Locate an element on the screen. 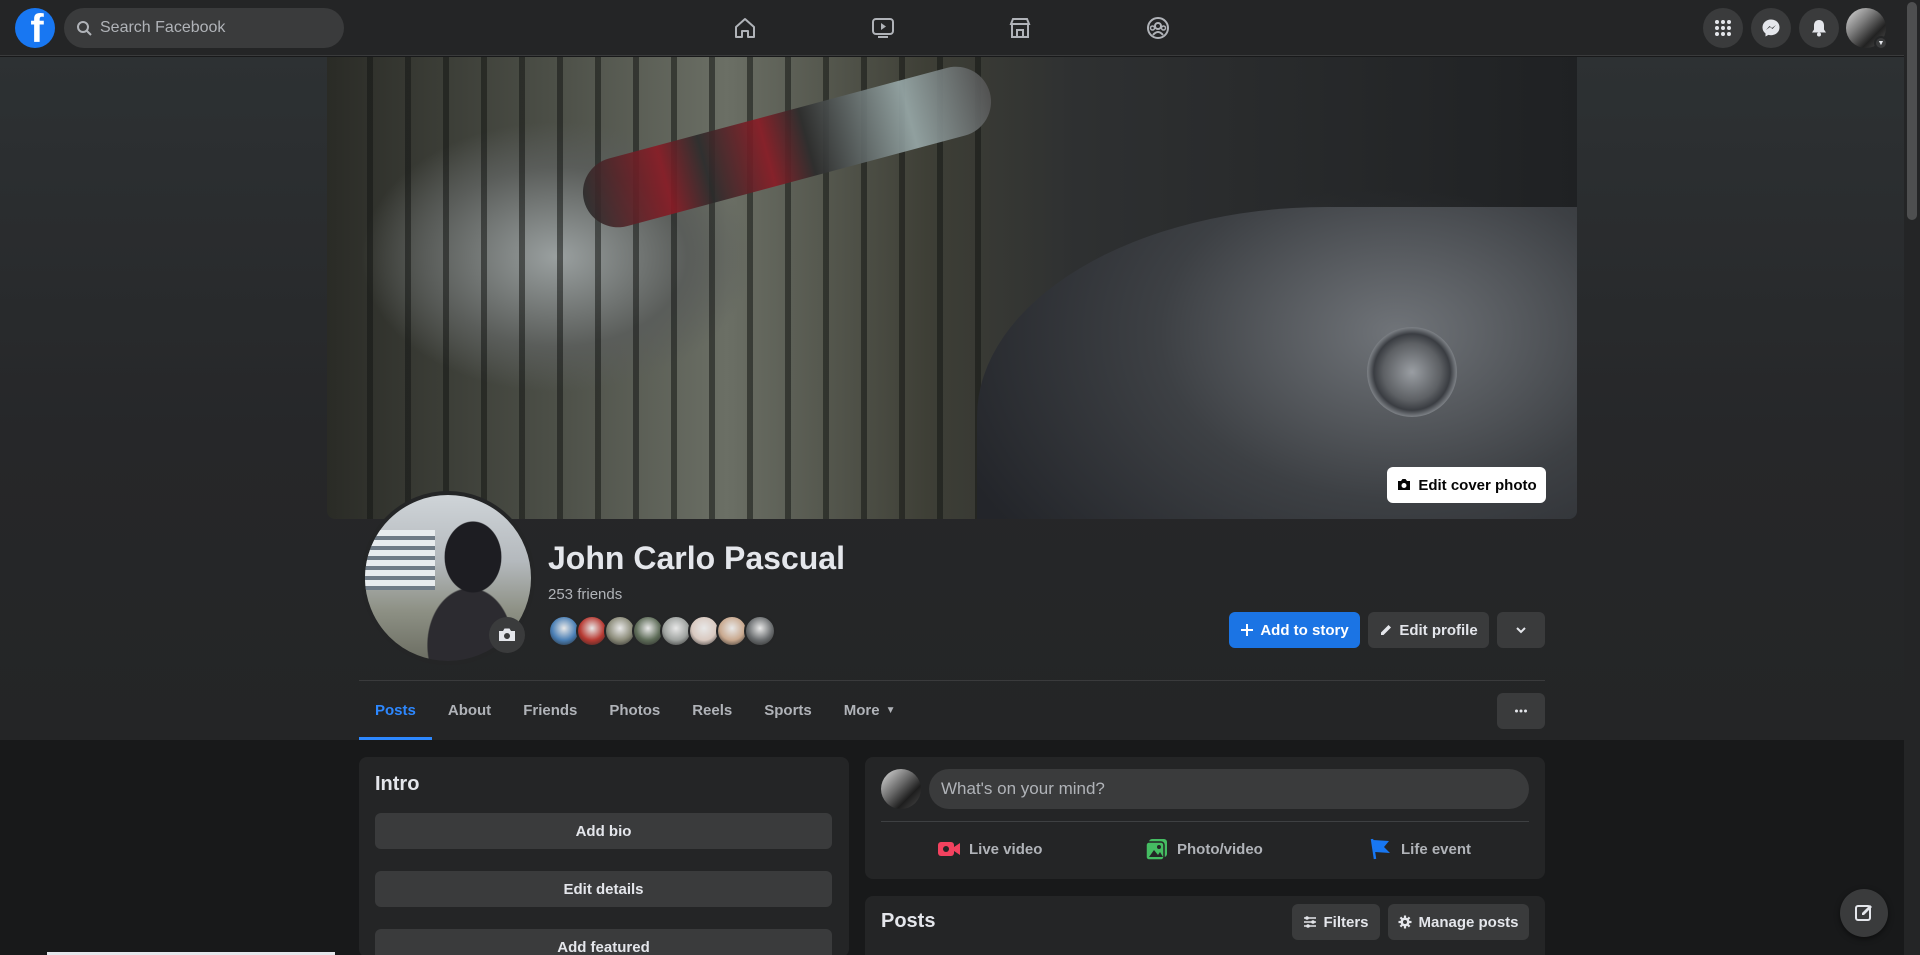 The image size is (1920, 955). tab-more: More ▼ is located at coordinates (870, 710).